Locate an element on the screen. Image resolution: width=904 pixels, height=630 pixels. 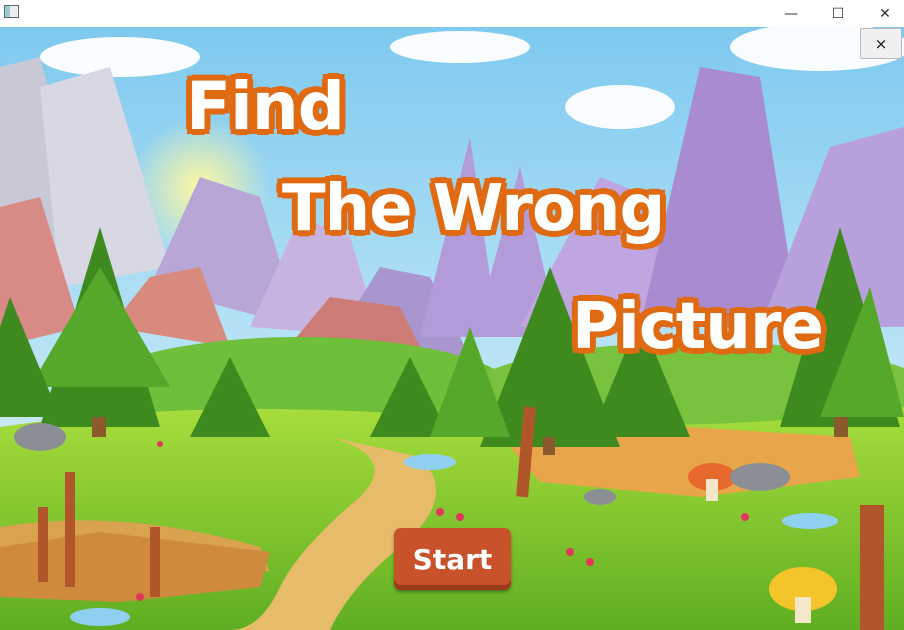
window-close-button: ✕ is located at coordinates (883, 13).